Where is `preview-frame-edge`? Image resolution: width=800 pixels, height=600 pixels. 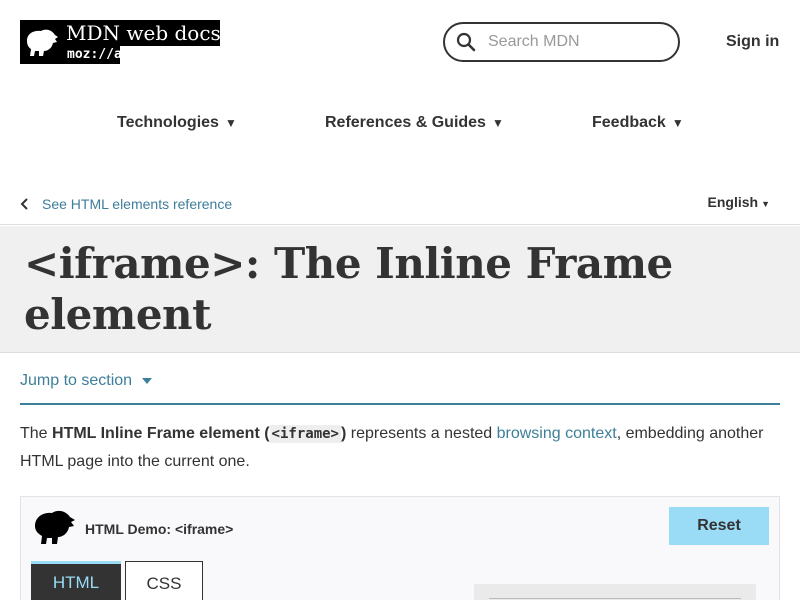
preview-frame-edge is located at coordinates (615, 598).